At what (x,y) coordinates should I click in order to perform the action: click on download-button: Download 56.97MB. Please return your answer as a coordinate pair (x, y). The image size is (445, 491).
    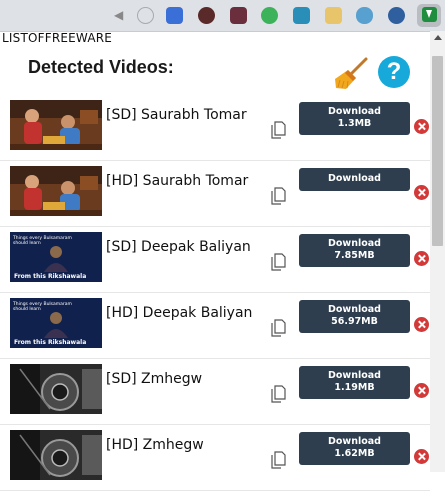
    Looking at the image, I should click on (354, 316).